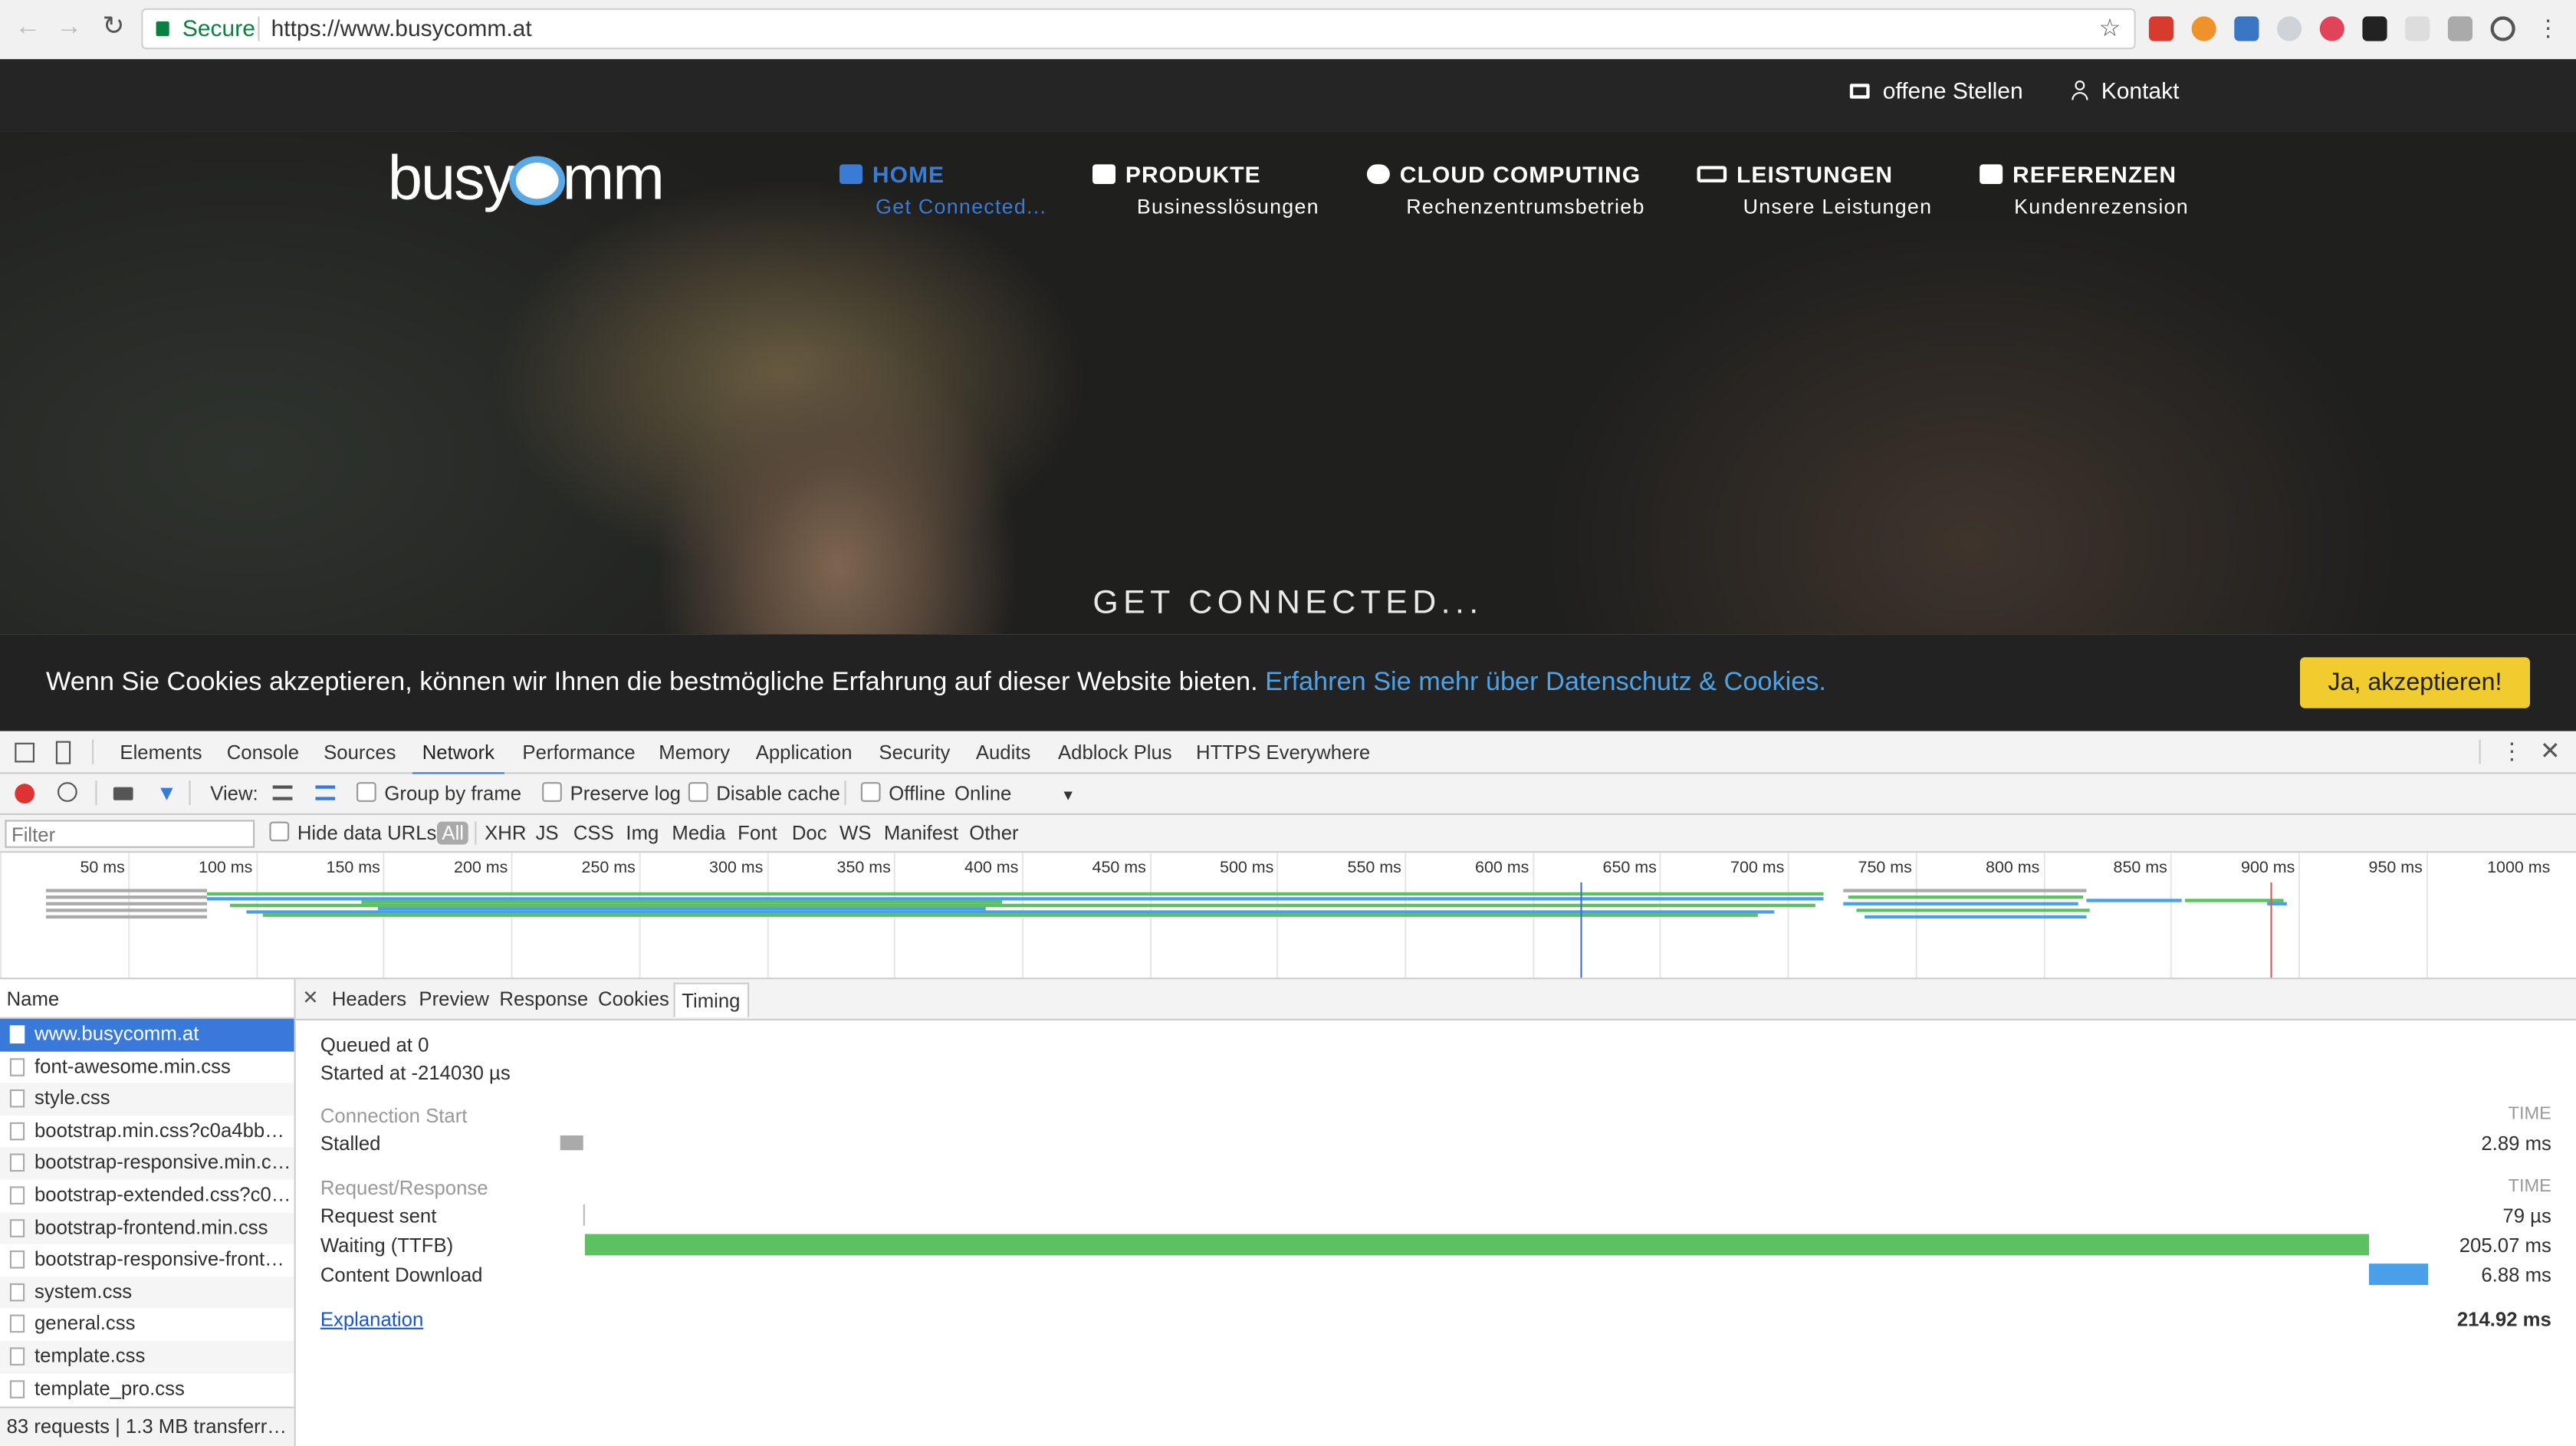 This screenshot has width=2576, height=1446. What do you see at coordinates (2512, 751) in the screenshot?
I see `more-icon: ⋮` at bounding box center [2512, 751].